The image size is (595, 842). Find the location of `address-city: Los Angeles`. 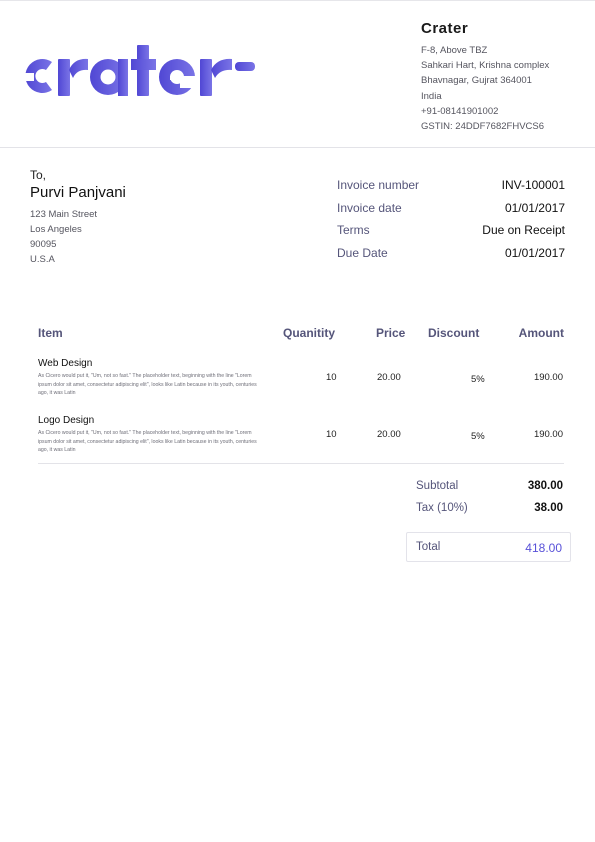

address-city: Los Angeles is located at coordinates (56, 229).